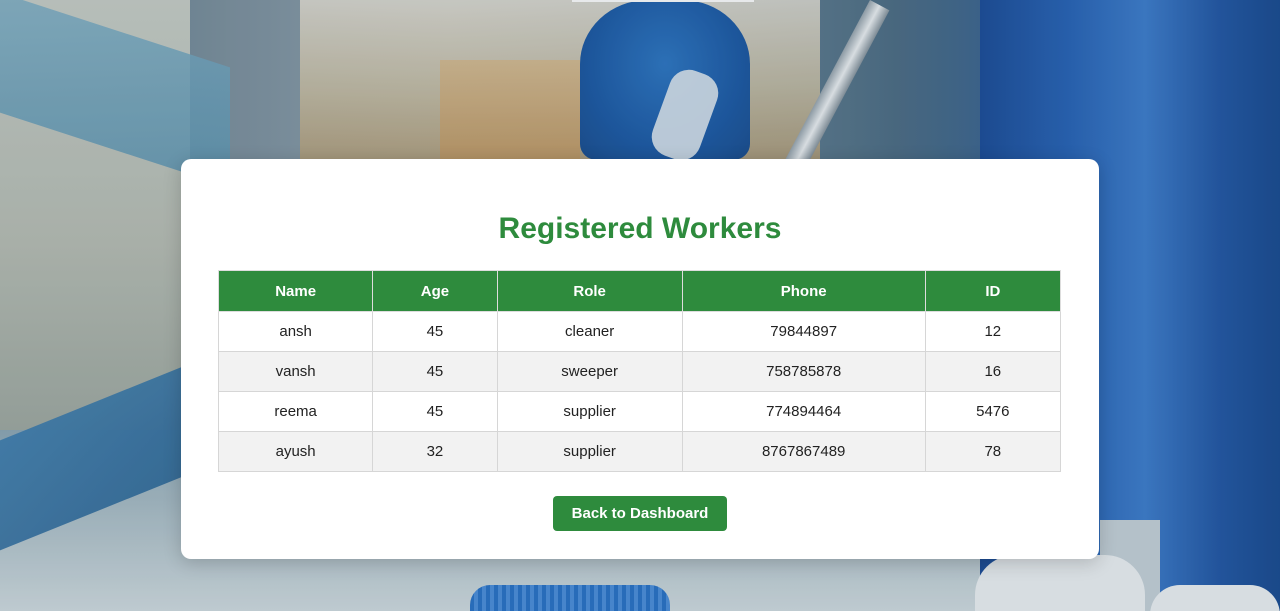 This screenshot has width=1280, height=611. What do you see at coordinates (640, 513) in the screenshot?
I see `back-to-dashboard-button: Back to Dashboard` at bounding box center [640, 513].